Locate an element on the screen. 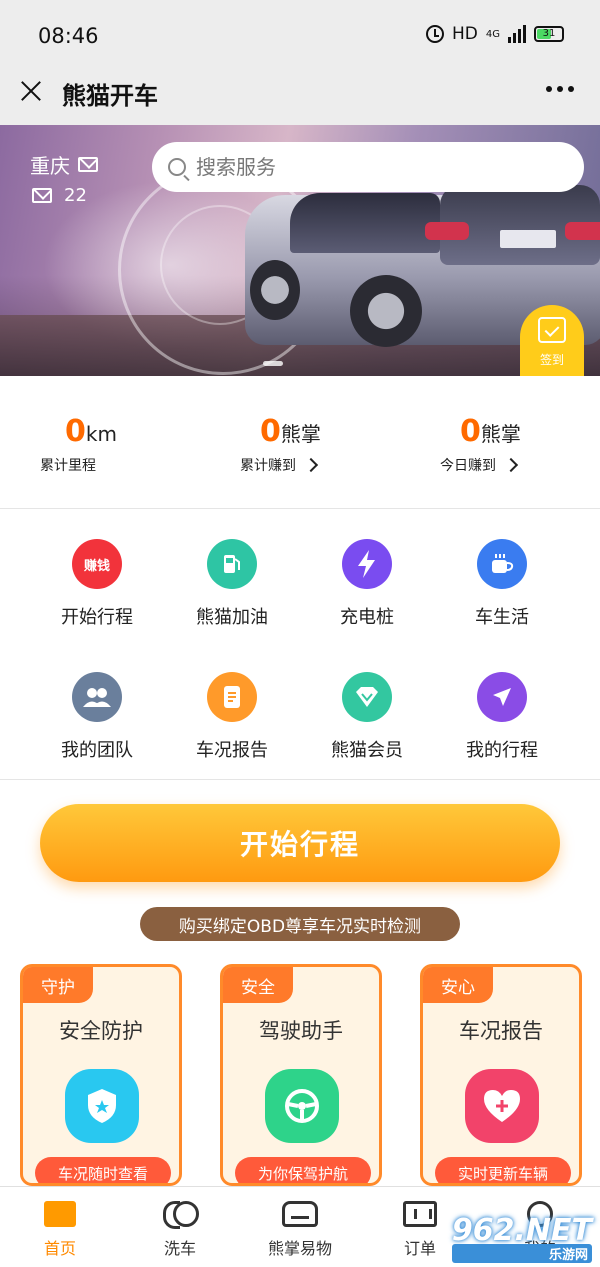  card-tag: 守护 is located at coordinates (58, 985).